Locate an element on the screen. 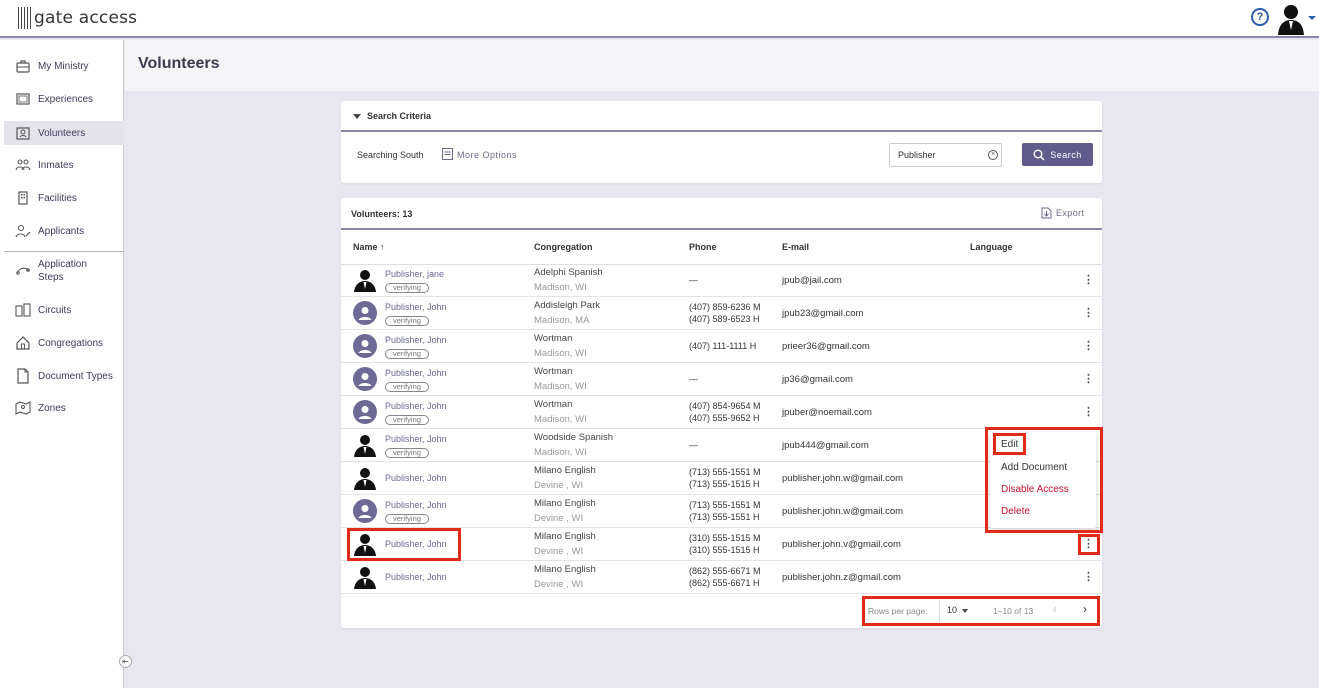  email-value: prieer36@gmail.com is located at coordinates (826, 346).